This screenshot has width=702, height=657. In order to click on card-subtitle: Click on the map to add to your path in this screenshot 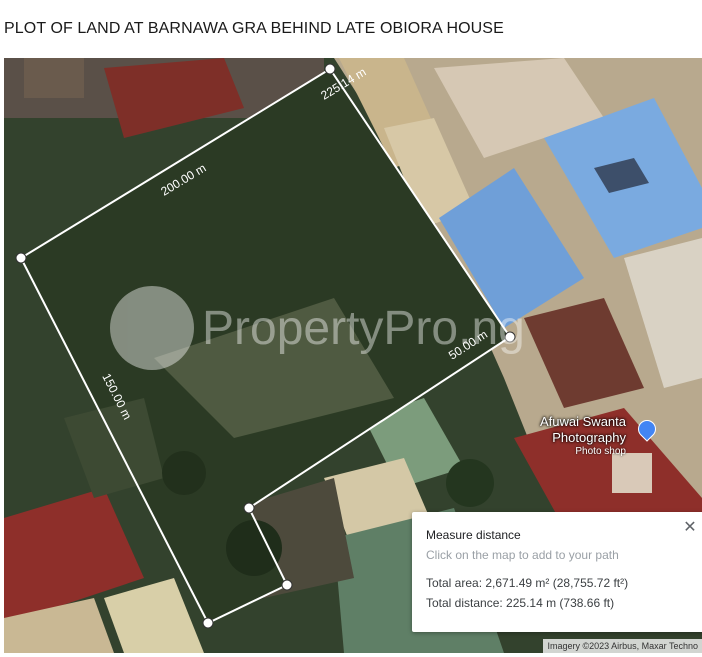, I will do `click(522, 555)`.